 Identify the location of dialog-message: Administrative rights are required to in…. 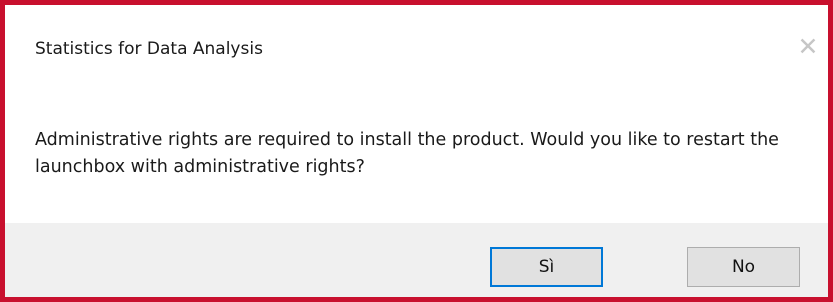
(407, 153).